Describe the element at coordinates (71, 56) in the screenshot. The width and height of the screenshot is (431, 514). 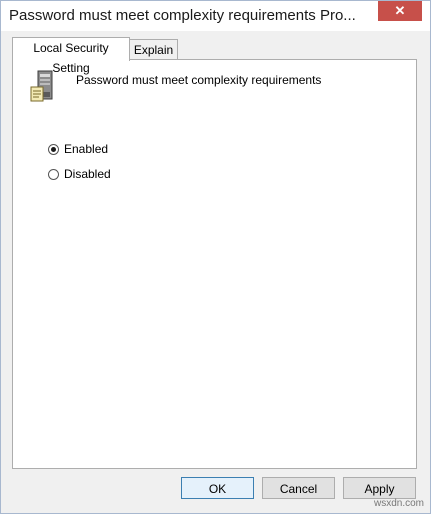
I see `tab-local-security-setting: Local Security Setting` at that location.